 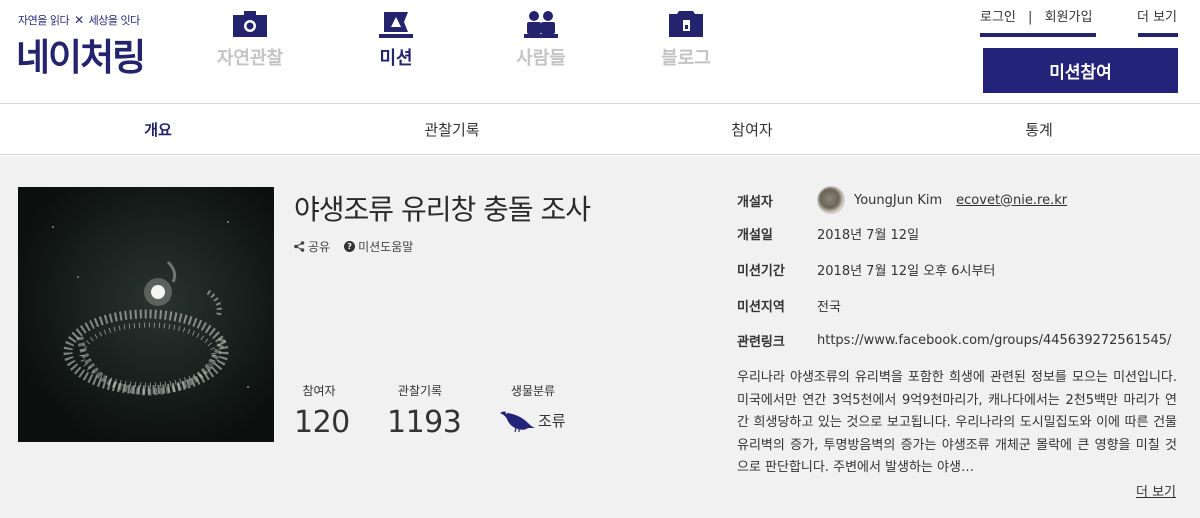 I want to click on more-underline, so click(x=1158, y=35).